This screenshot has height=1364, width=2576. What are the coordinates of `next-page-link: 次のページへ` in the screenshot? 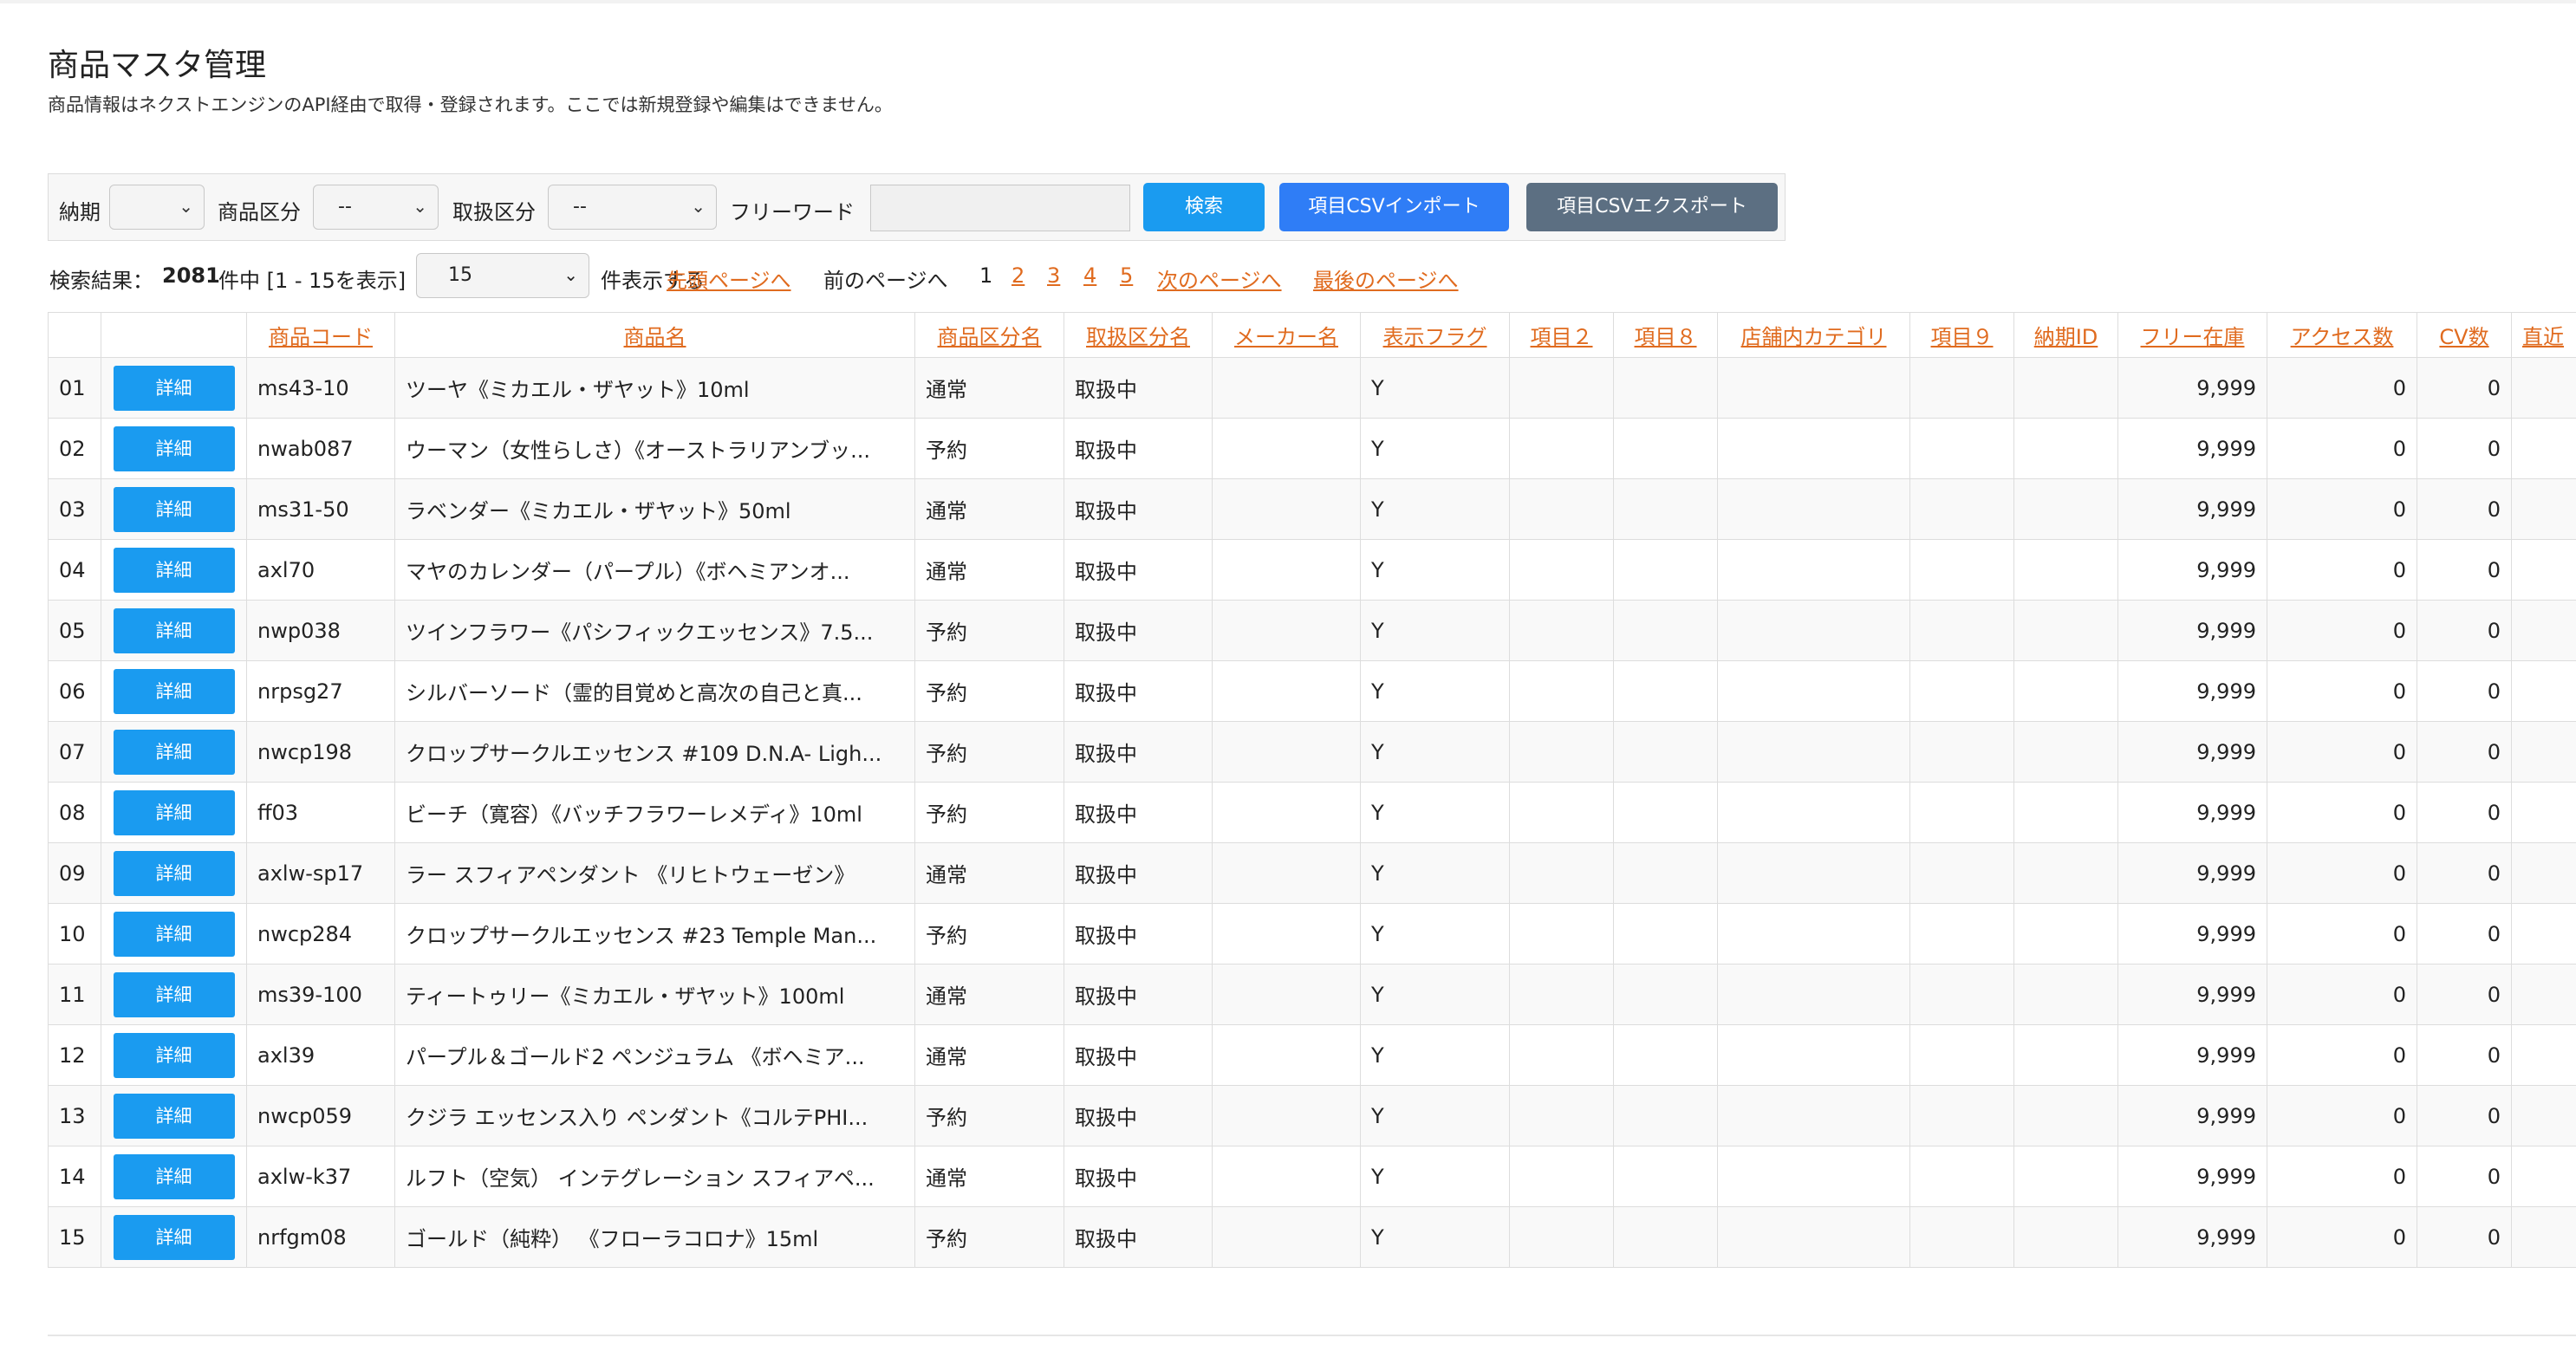 It's located at (1219, 278).